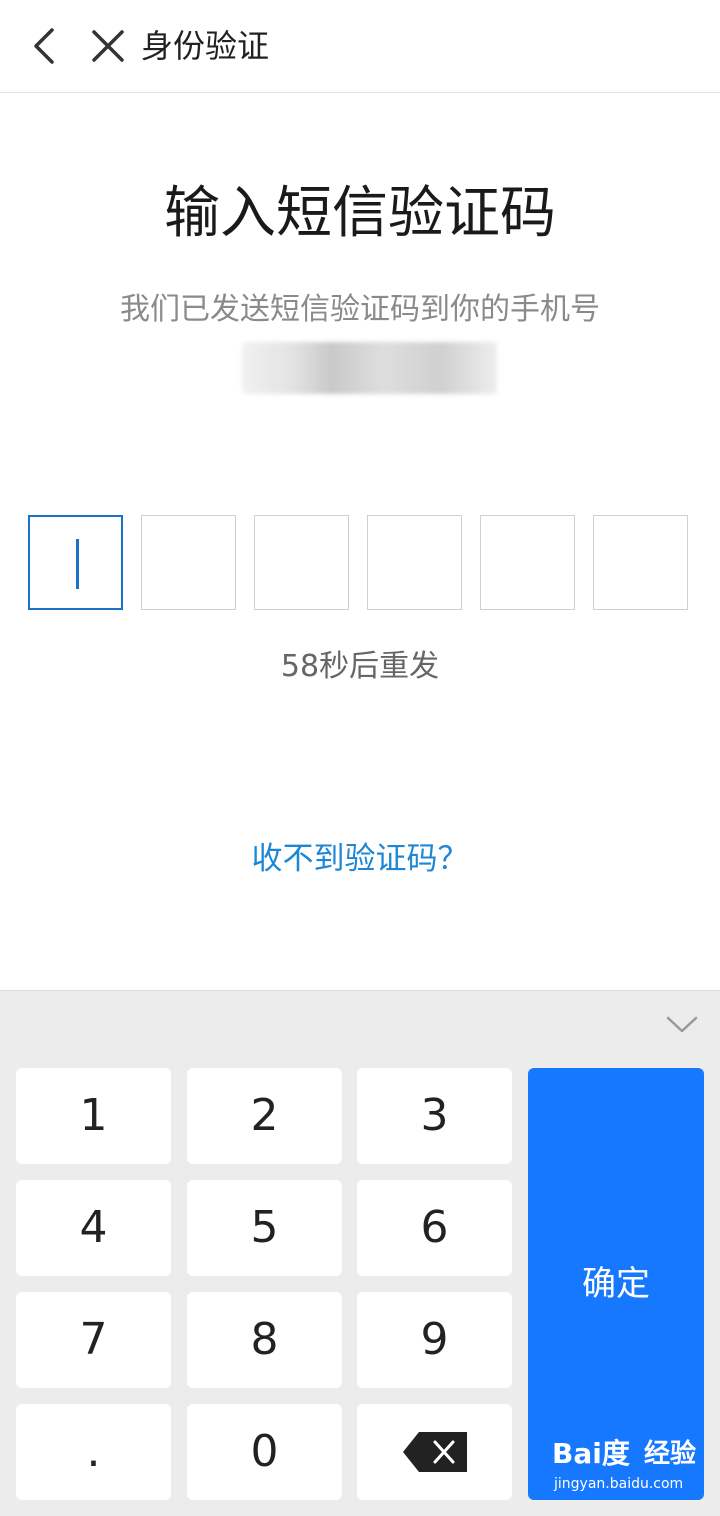 This screenshot has height=1516, width=720. I want to click on key-9: 9, so click(434, 1340).